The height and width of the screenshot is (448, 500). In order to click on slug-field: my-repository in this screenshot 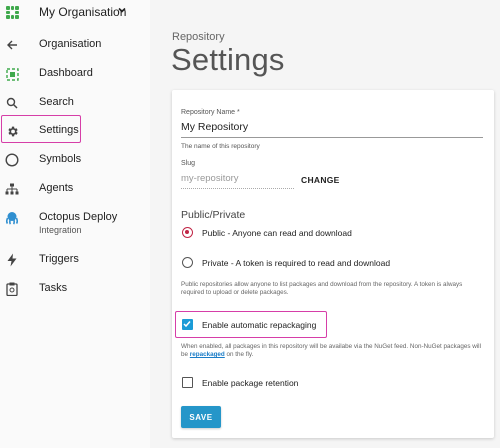, I will do `click(210, 178)`.